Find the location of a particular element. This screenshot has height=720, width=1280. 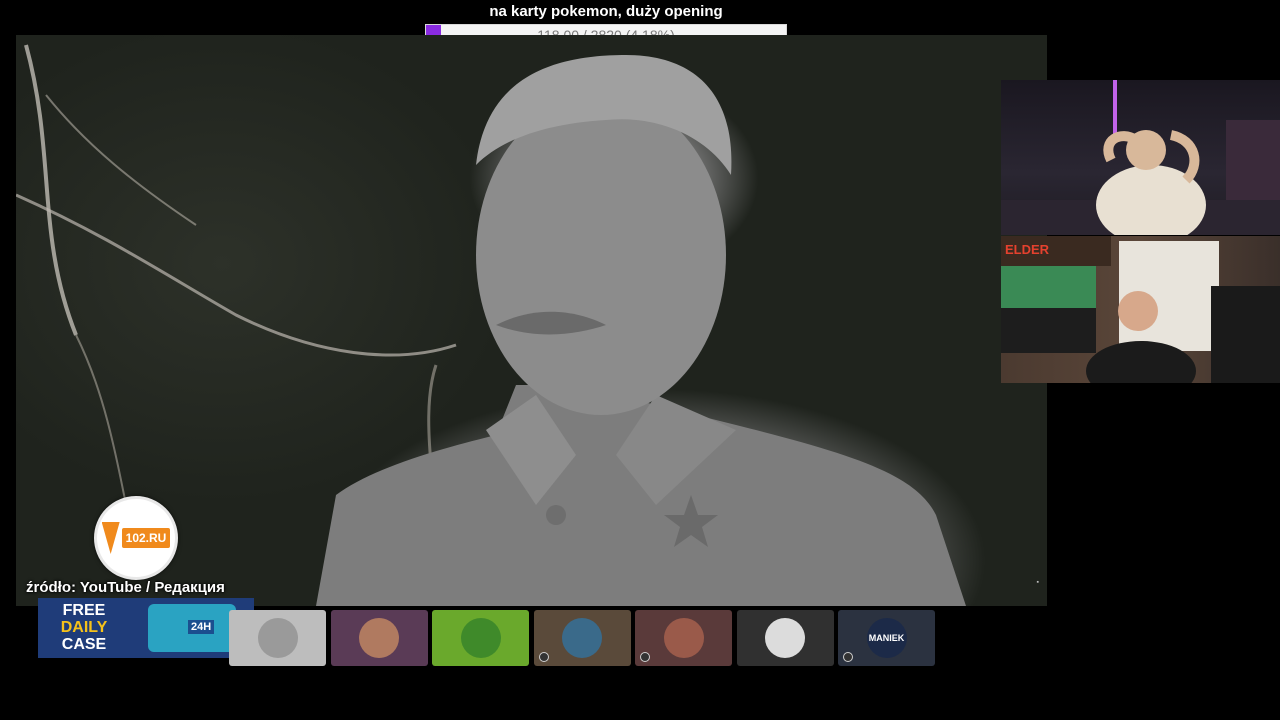

viewer-tile-car is located at coordinates (277, 638).